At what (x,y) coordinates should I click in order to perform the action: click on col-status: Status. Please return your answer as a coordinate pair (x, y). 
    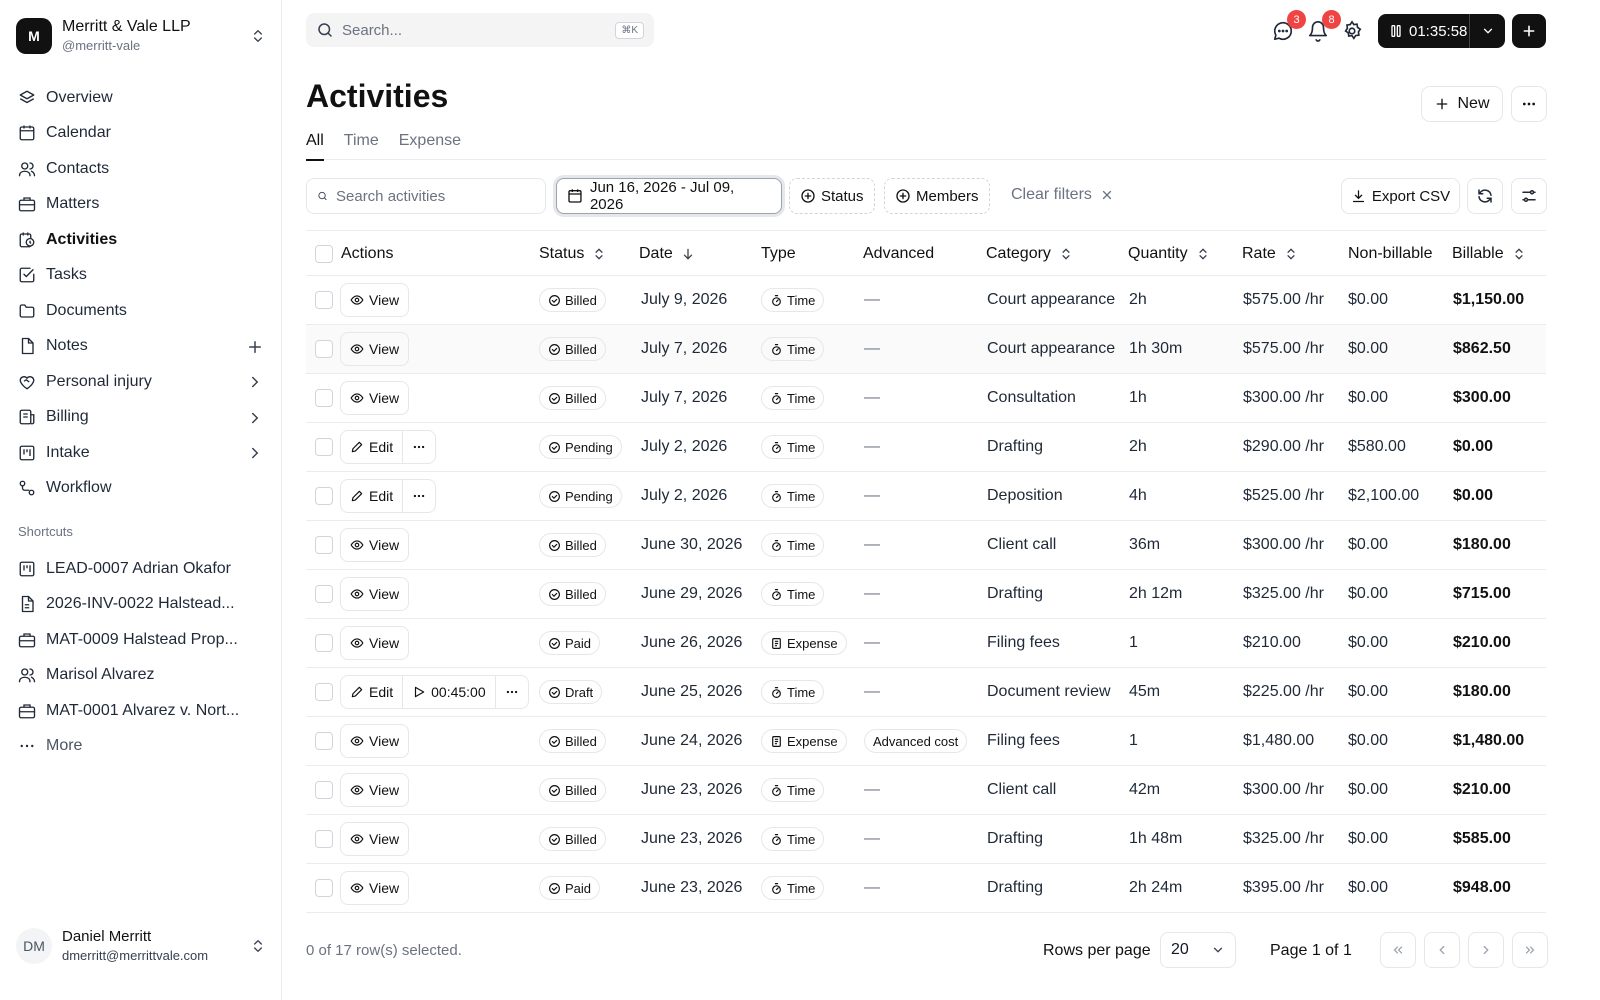
    Looking at the image, I should click on (572, 254).